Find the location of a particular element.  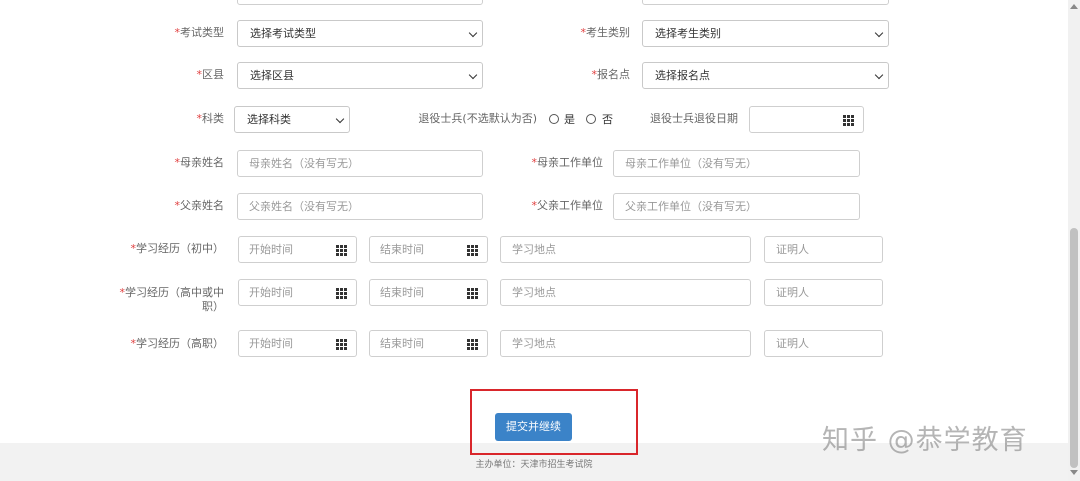

subject-label: *科类 is located at coordinates (210, 118).